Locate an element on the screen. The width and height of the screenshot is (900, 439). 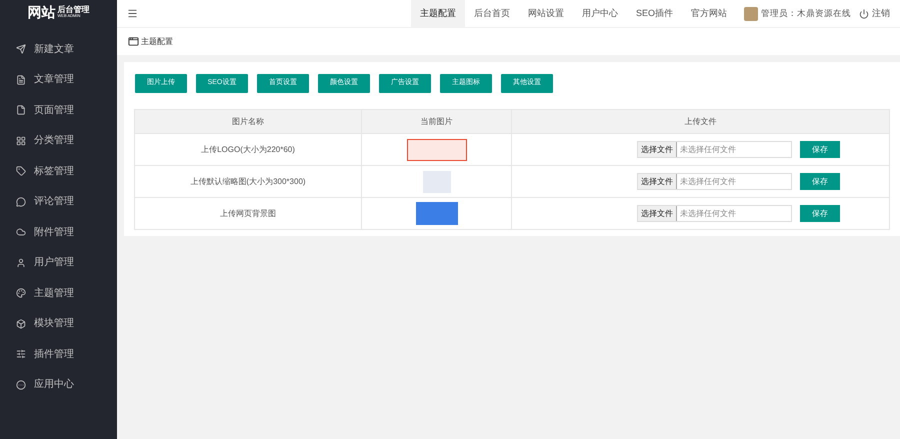
page-icon is located at coordinates (21, 110).